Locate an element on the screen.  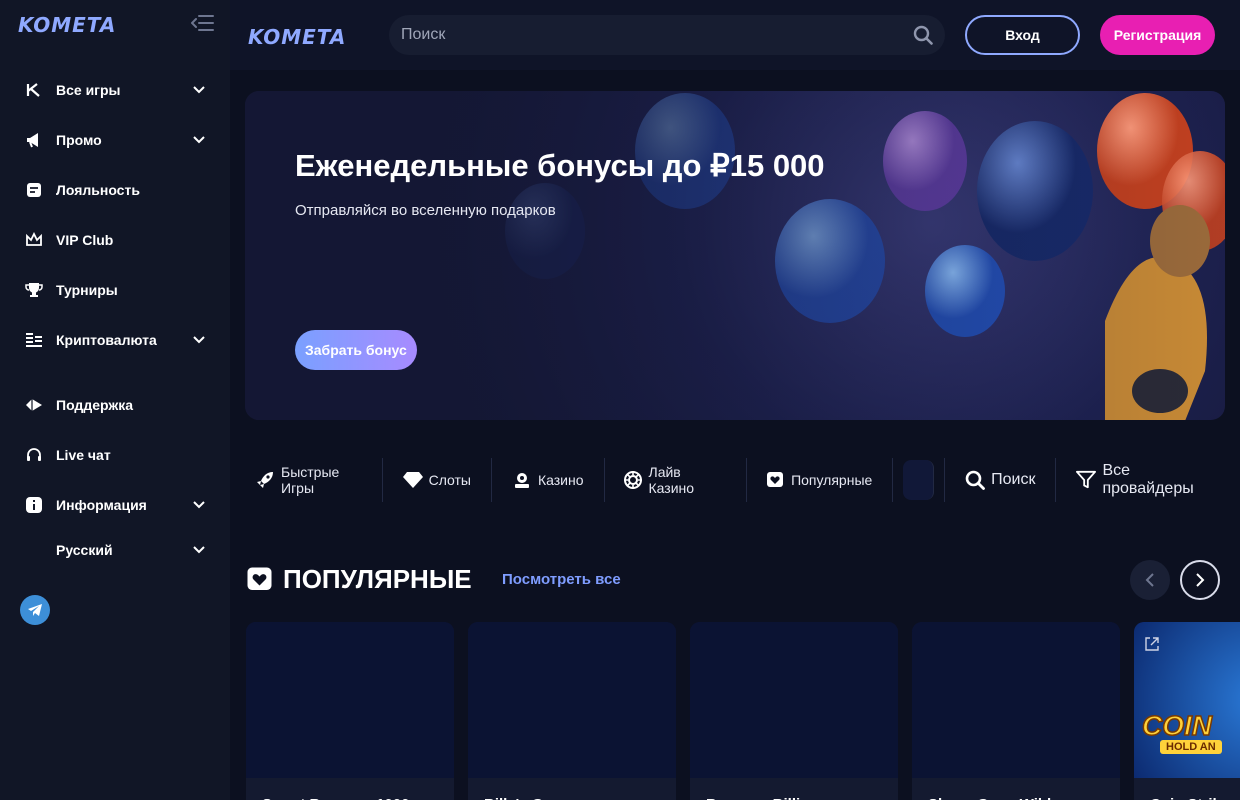
trophy-icon is located at coordinates (34, 290).